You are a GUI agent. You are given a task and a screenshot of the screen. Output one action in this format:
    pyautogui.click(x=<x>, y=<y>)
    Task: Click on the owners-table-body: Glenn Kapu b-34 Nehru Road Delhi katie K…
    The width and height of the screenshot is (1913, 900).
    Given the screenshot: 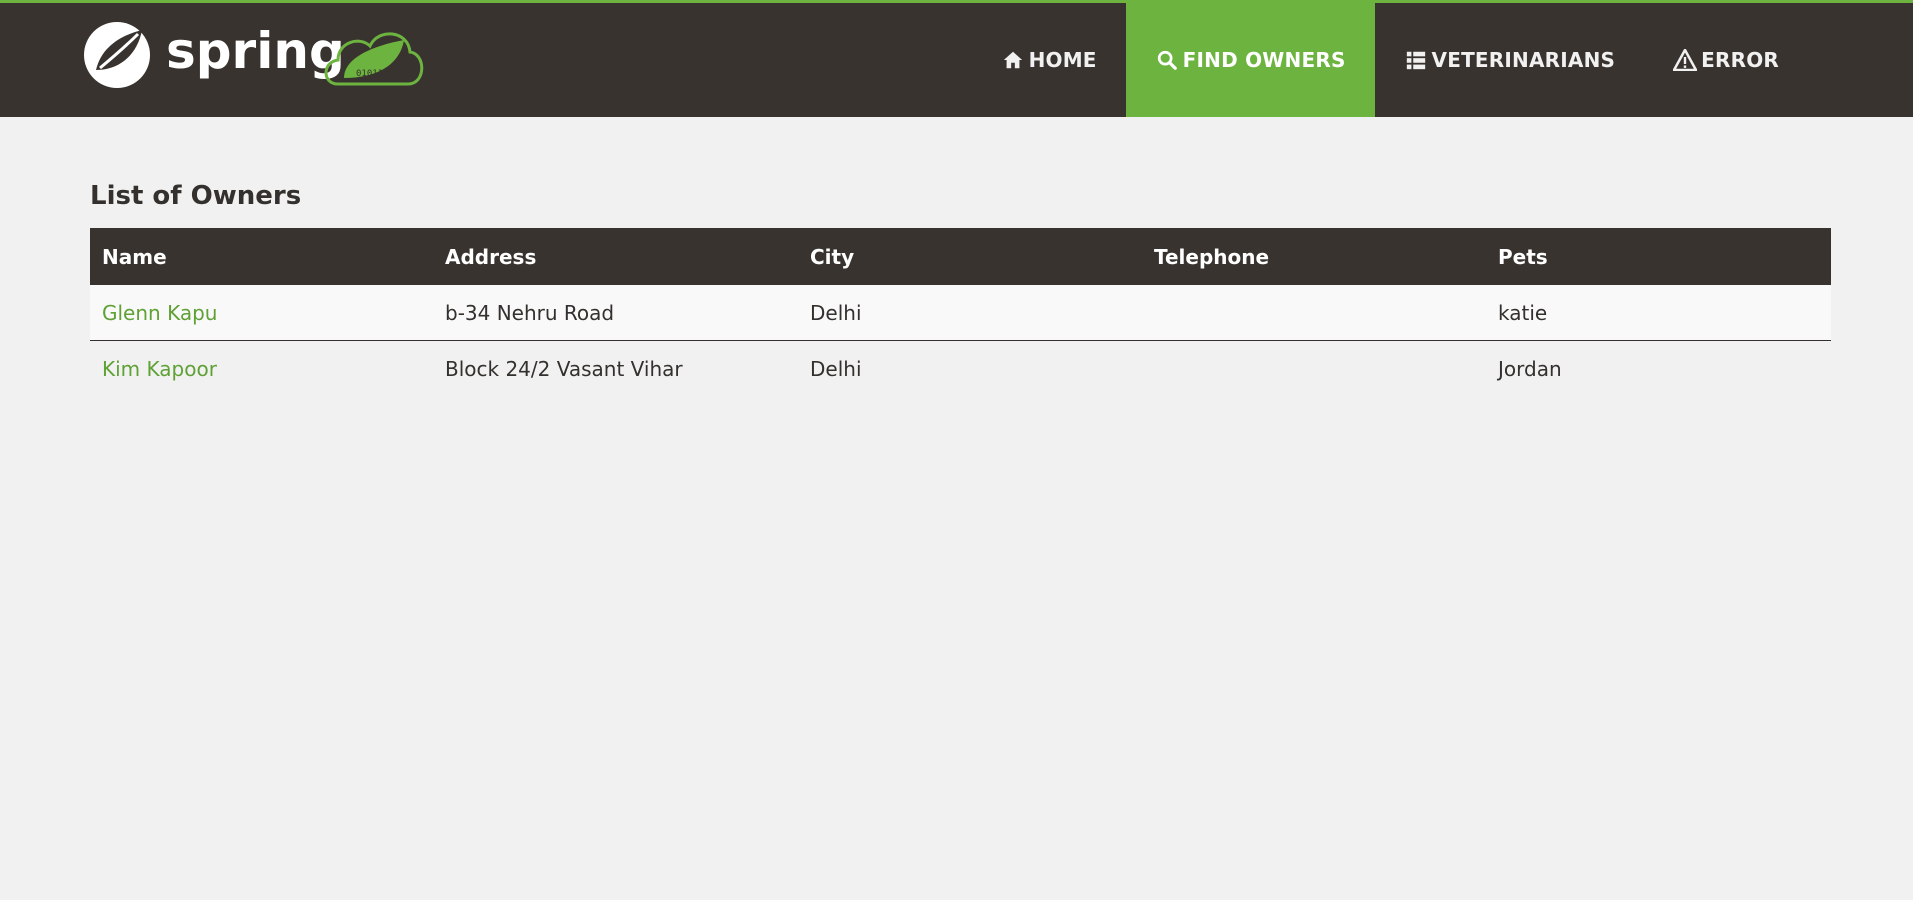 What is the action you would take?
    pyautogui.click(x=960, y=340)
    